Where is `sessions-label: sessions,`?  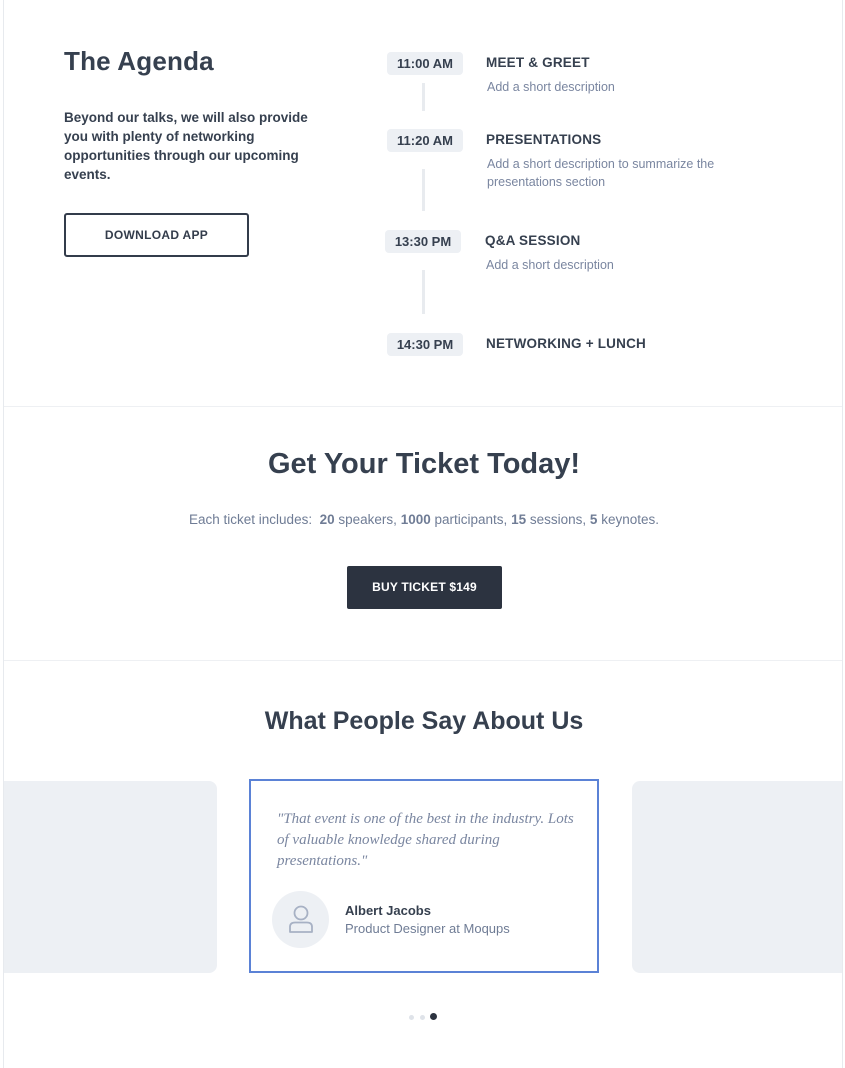 sessions-label: sessions, is located at coordinates (558, 519).